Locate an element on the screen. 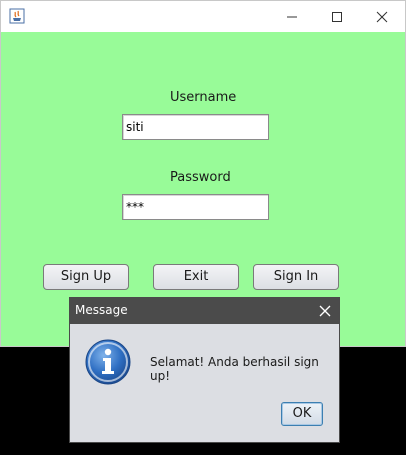 The height and width of the screenshot is (455, 406). maximize-button is located at coordinates (337, 16).